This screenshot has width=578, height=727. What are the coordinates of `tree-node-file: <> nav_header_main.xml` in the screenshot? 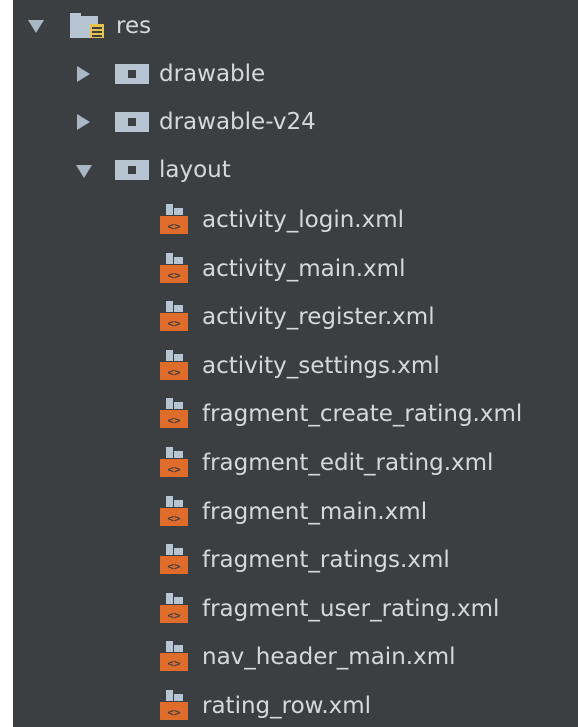 It's located at (289, 657).